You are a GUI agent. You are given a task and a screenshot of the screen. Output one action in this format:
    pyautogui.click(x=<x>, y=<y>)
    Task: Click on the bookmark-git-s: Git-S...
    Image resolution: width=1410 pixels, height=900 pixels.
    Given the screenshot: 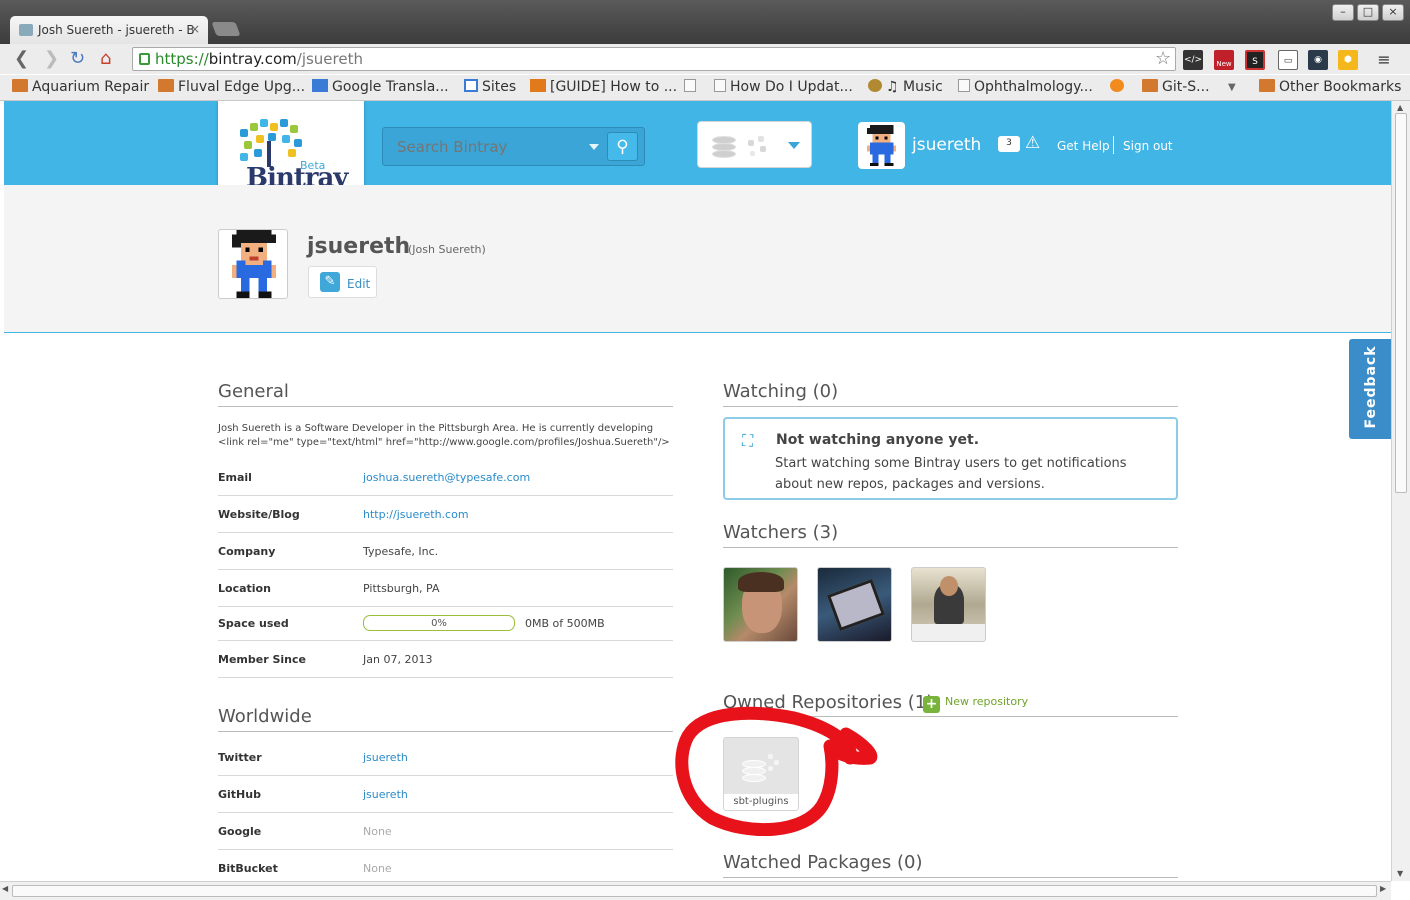 What is the action you would take?
    pyautogui.click(x=1176, y=87)
    